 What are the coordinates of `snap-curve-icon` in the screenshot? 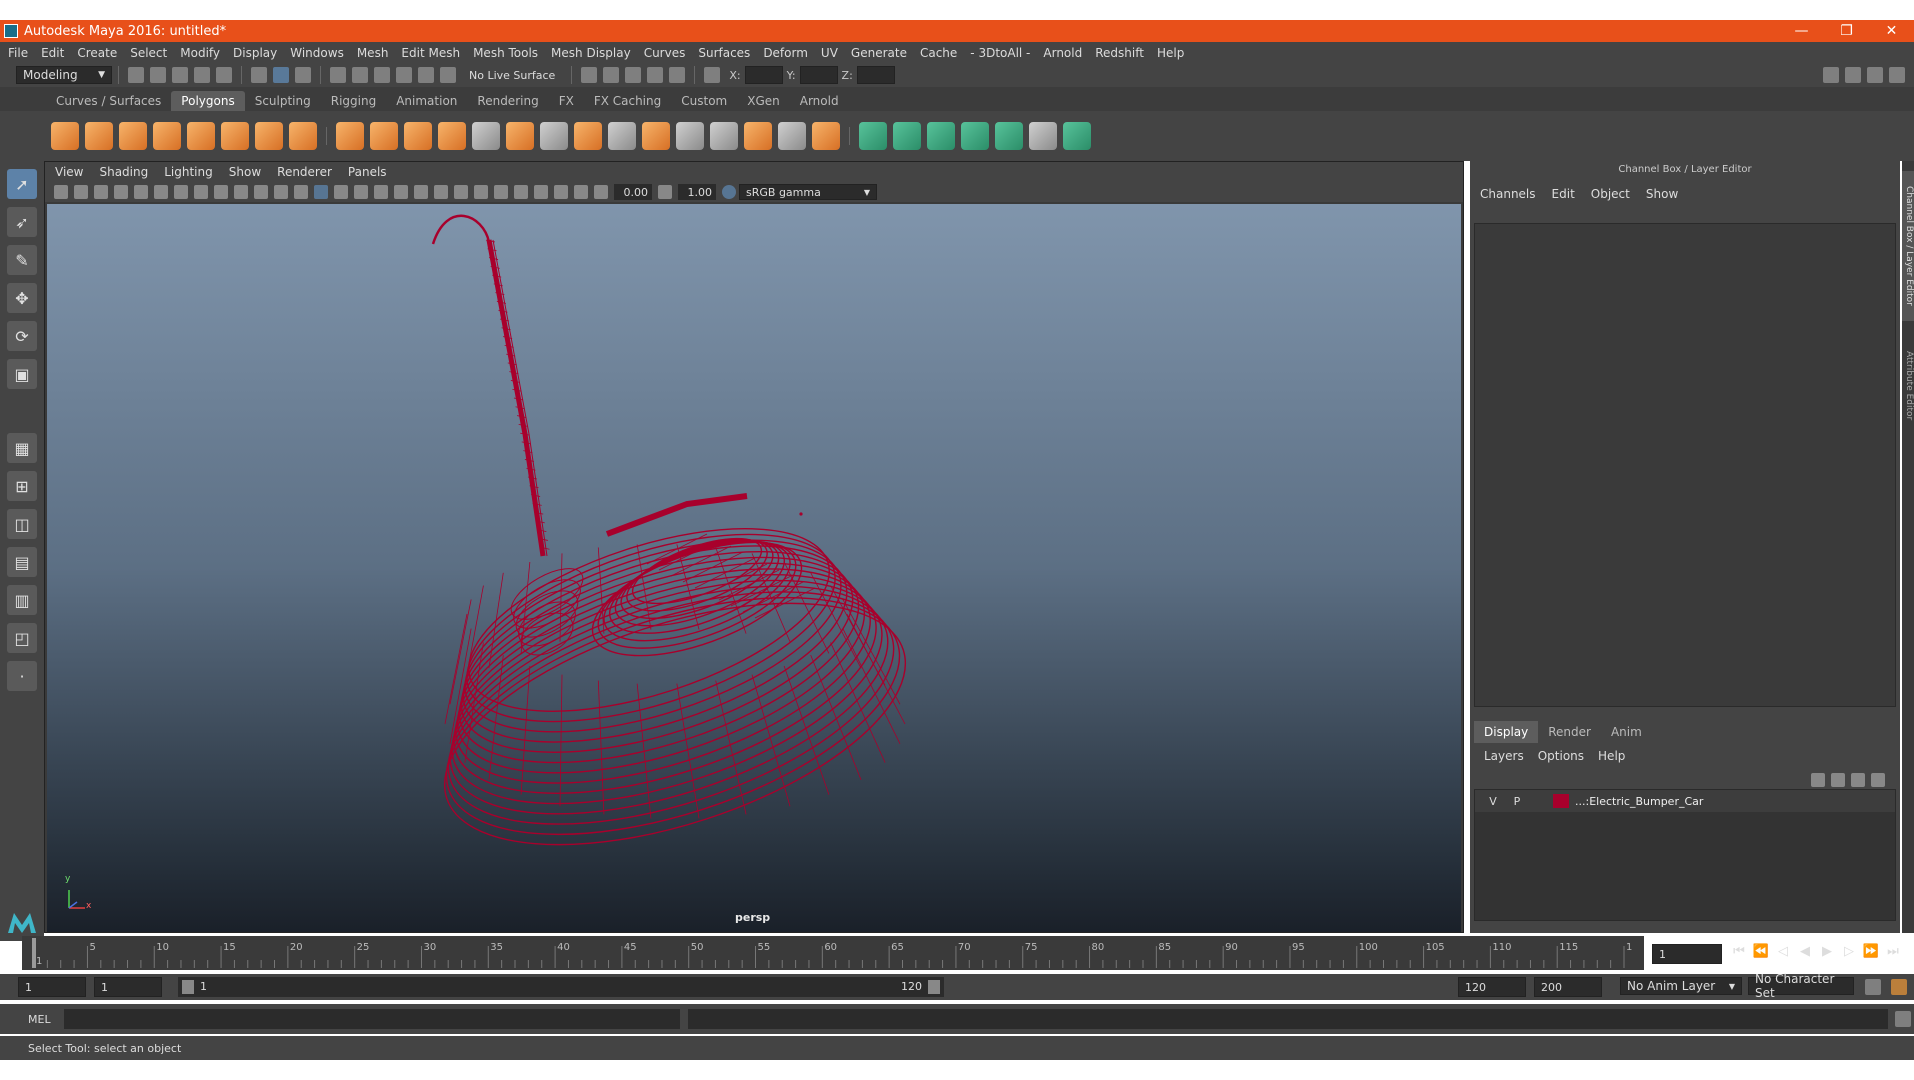 It's located at (360, 75).